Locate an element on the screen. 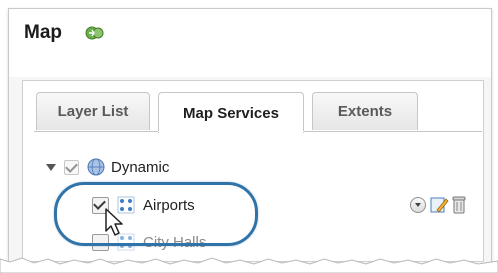  tab-label: Extents is located at coordinates (365, 111).